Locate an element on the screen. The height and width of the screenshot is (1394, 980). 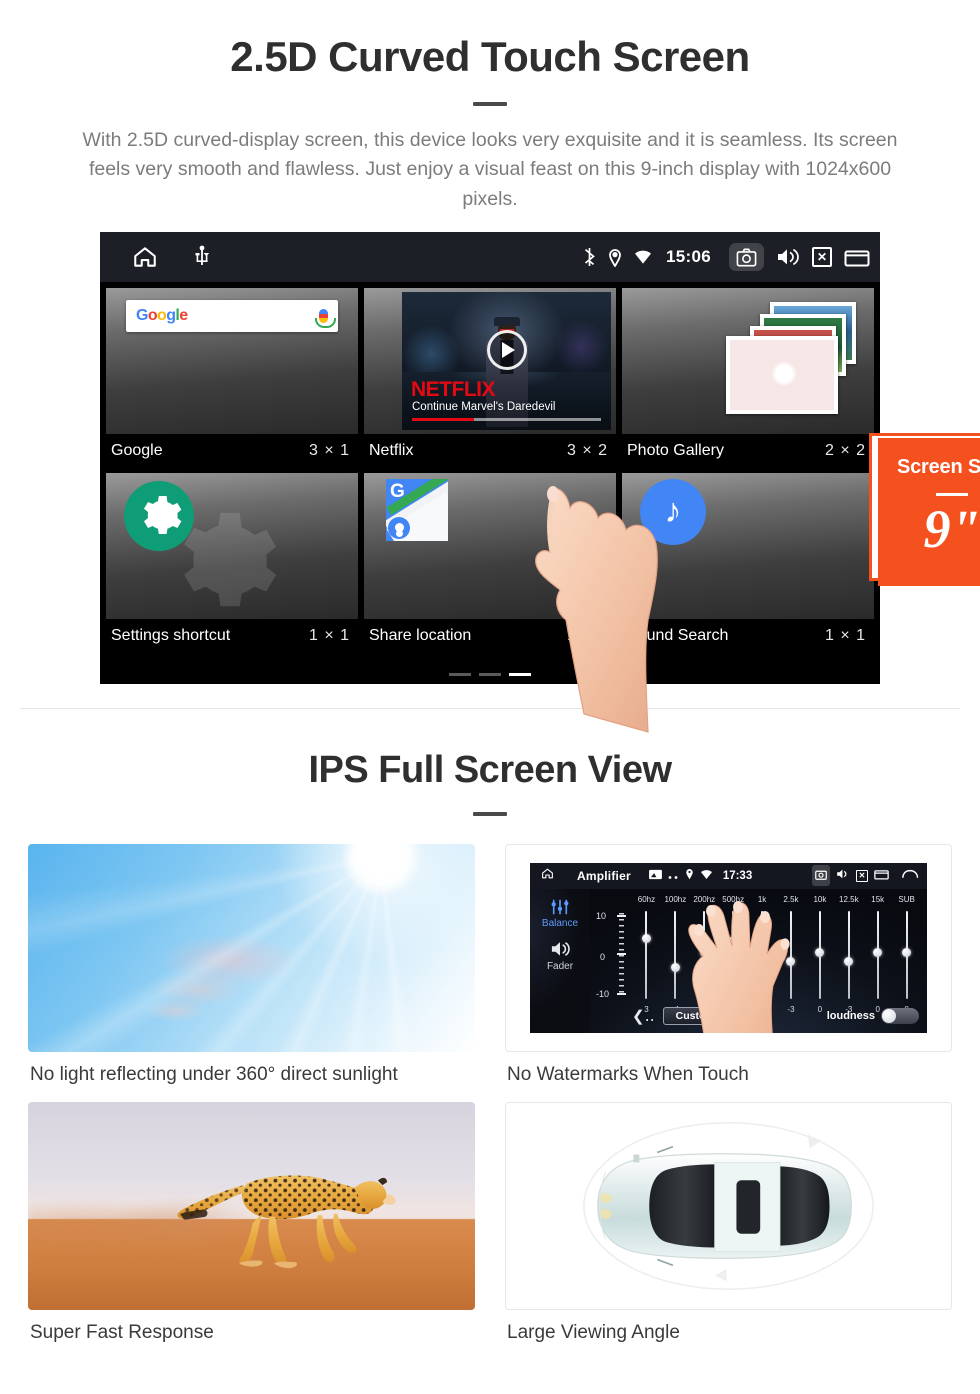
gear-icon is located at coordinates (159, 515).